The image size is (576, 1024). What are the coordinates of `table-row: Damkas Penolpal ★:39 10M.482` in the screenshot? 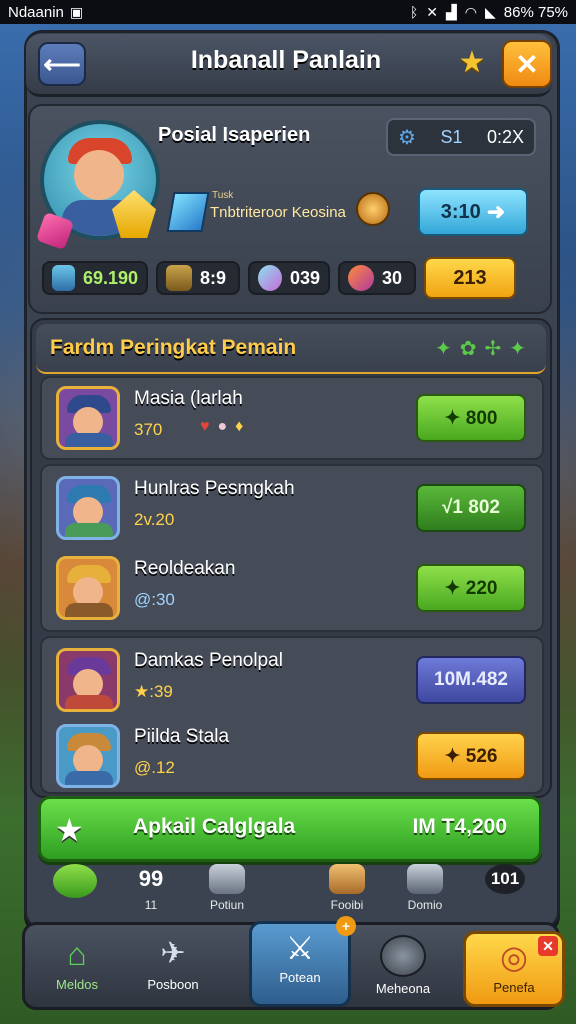 It's located at (292, 679).